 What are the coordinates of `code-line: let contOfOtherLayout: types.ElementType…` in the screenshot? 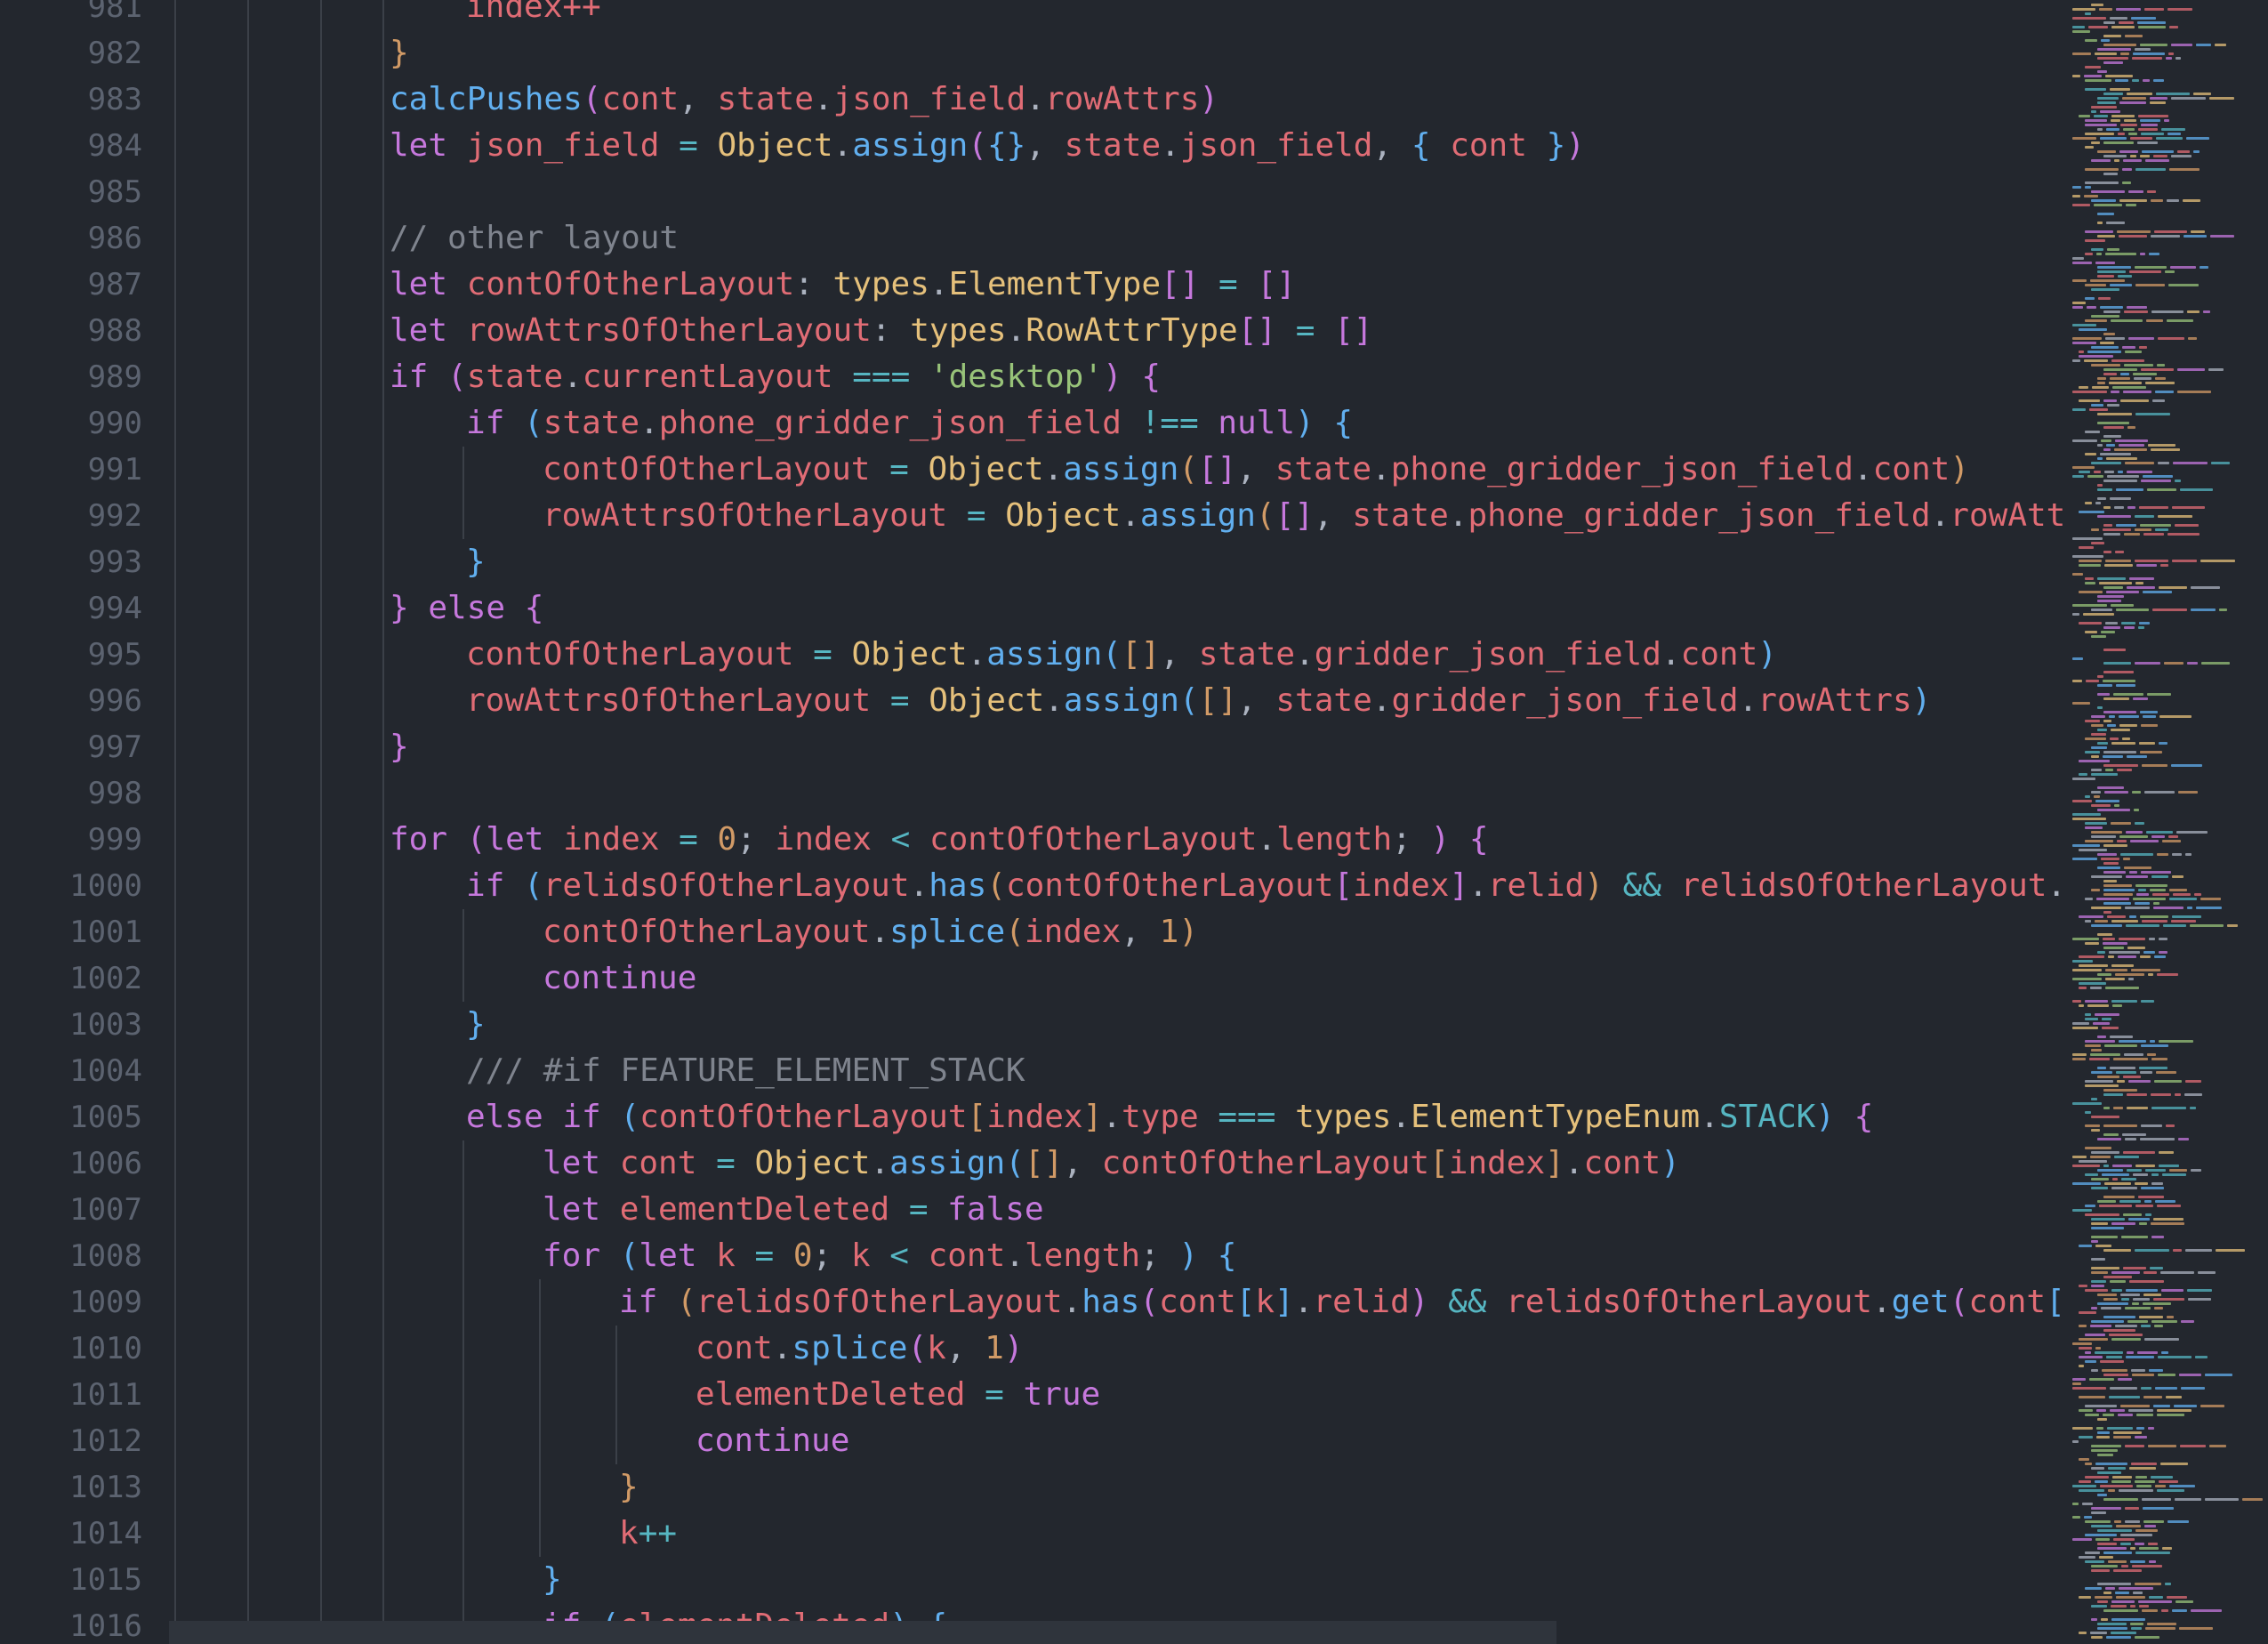 It's located at (843, 285).